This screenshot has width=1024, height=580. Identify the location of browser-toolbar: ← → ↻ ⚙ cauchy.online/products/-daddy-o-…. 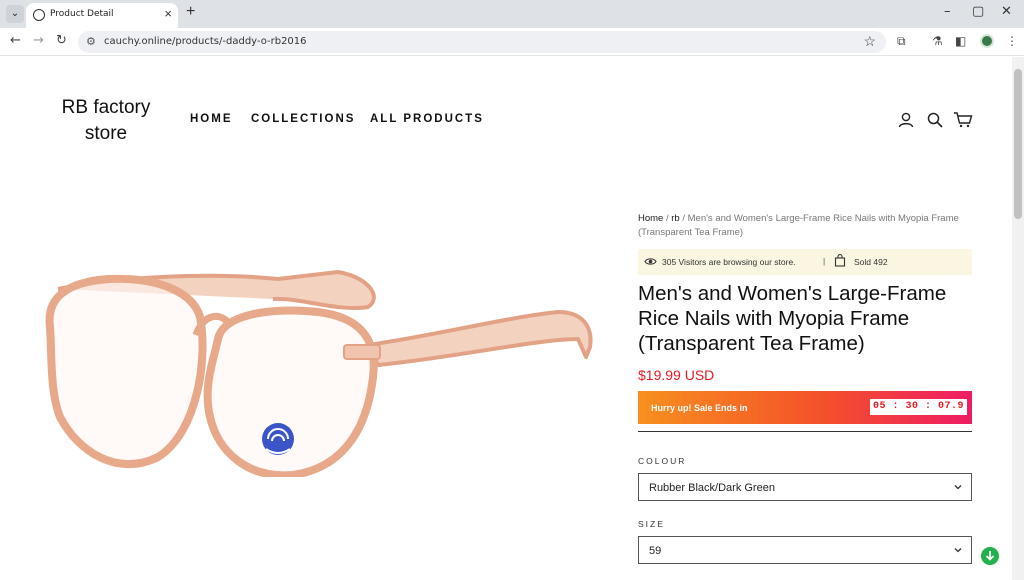
(512, 42).